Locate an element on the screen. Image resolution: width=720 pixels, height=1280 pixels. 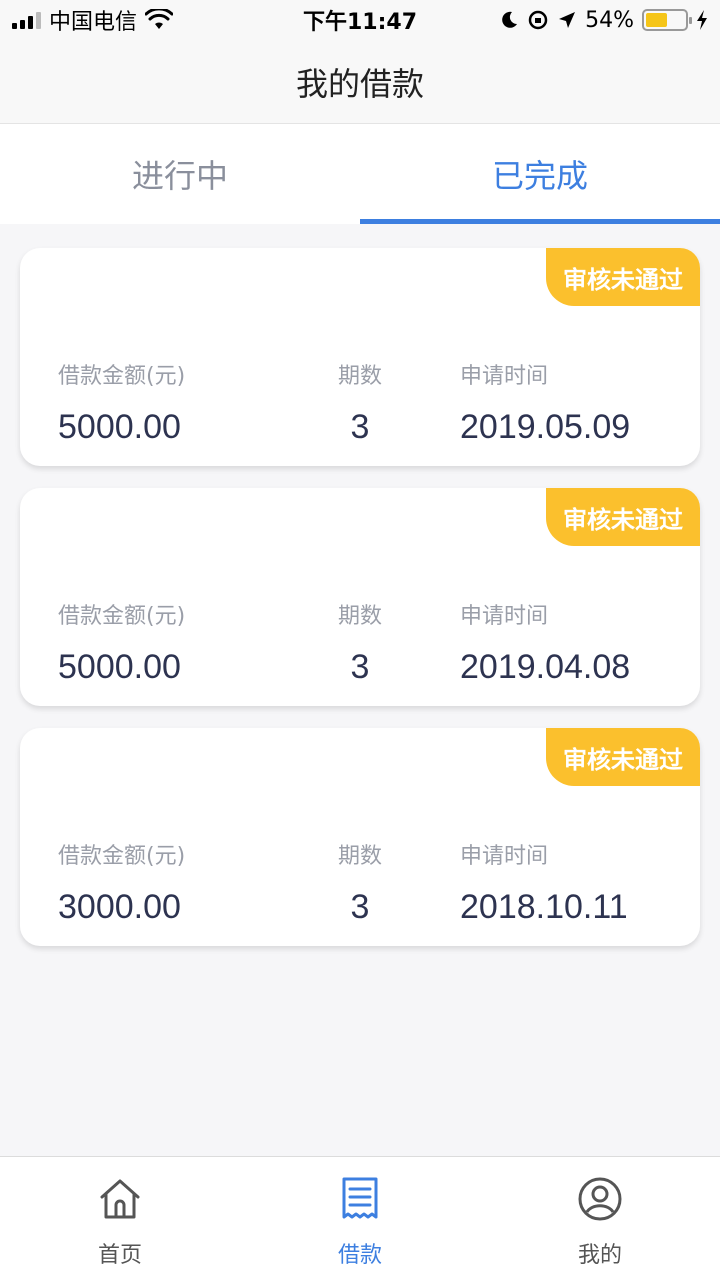
tabbar-label: 借款 is located at coordinates (359, 1255).